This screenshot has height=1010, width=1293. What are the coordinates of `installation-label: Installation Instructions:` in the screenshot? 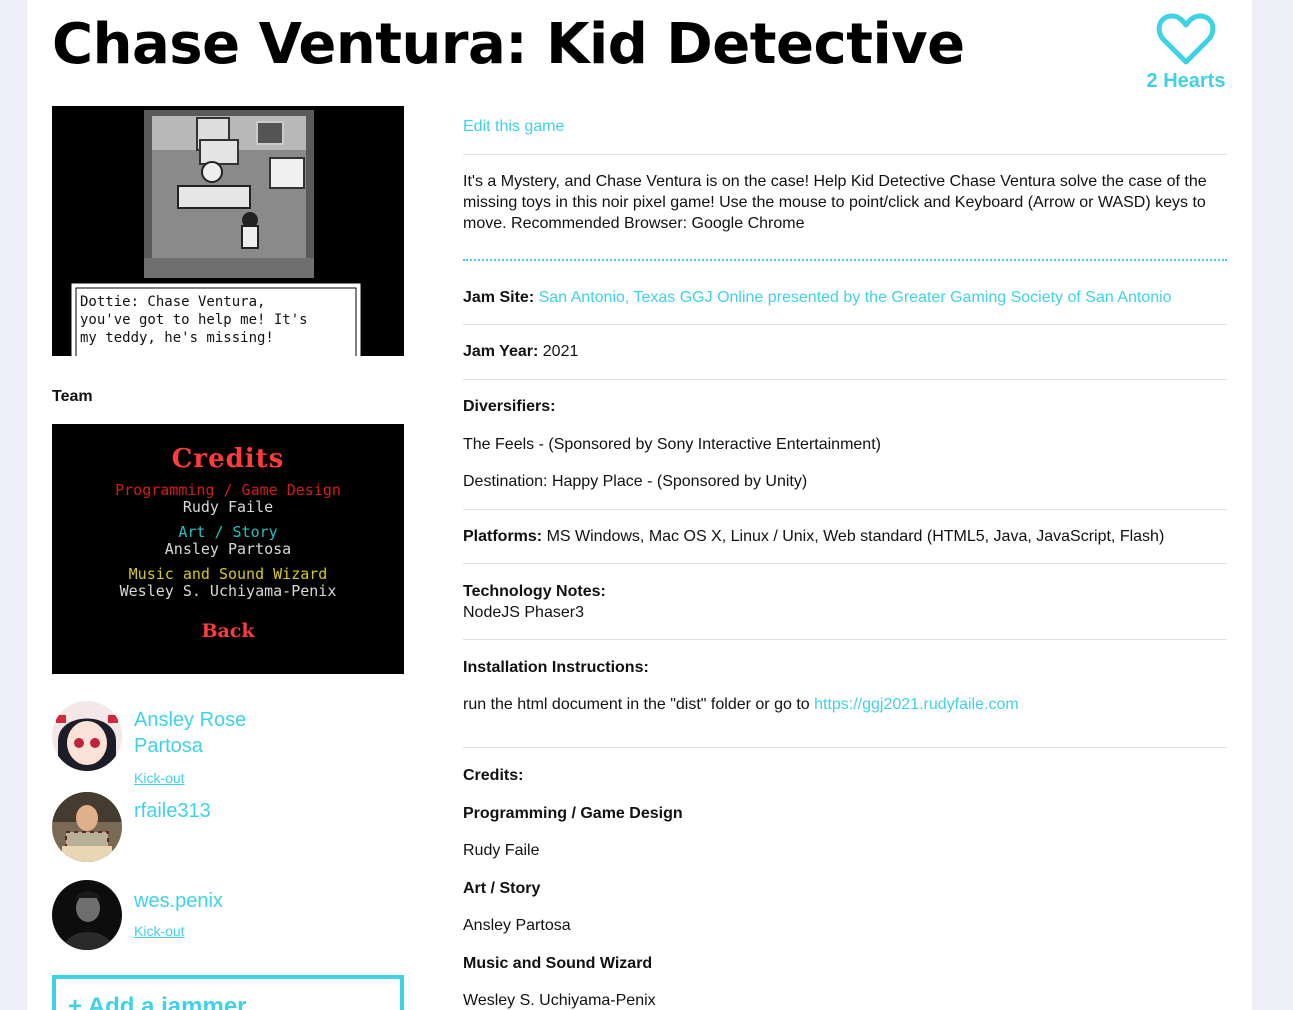 It's located at (556, 667).